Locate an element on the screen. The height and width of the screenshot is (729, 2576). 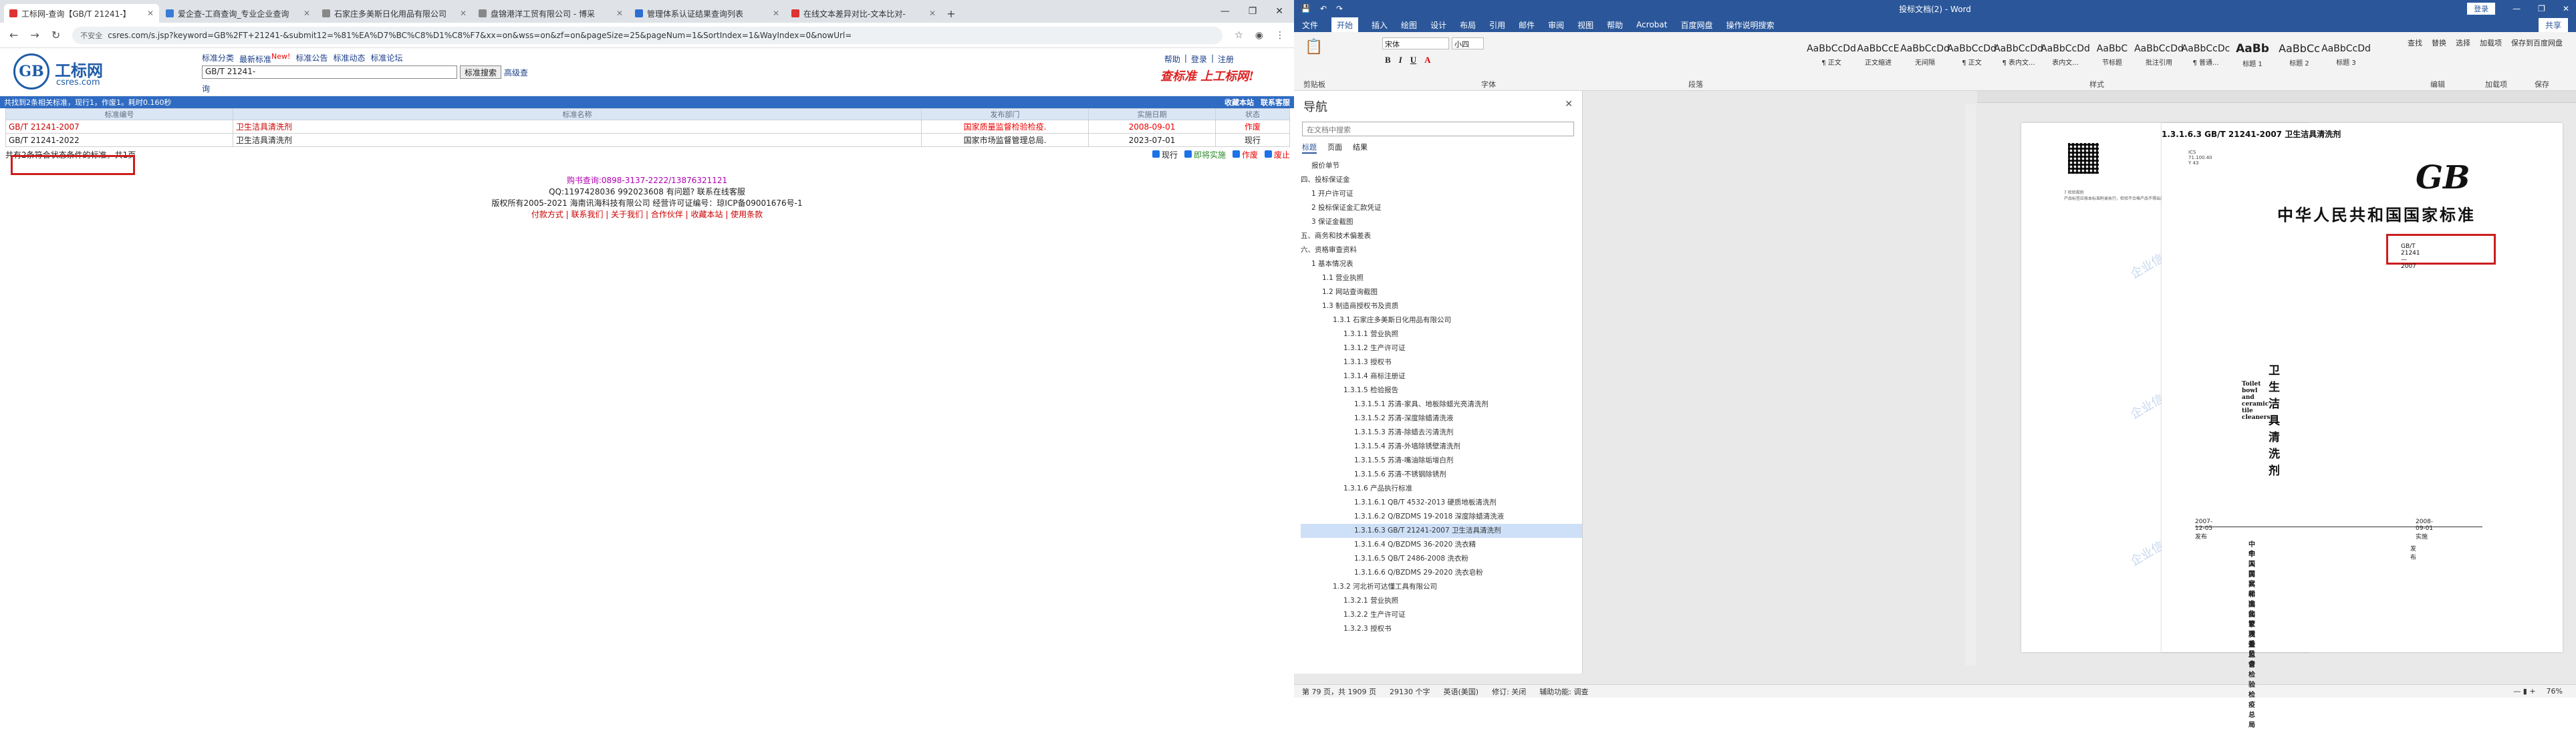
nav-tree-item: 1.3.1.4 商标注册证 is located at coordinates (1442, 377).